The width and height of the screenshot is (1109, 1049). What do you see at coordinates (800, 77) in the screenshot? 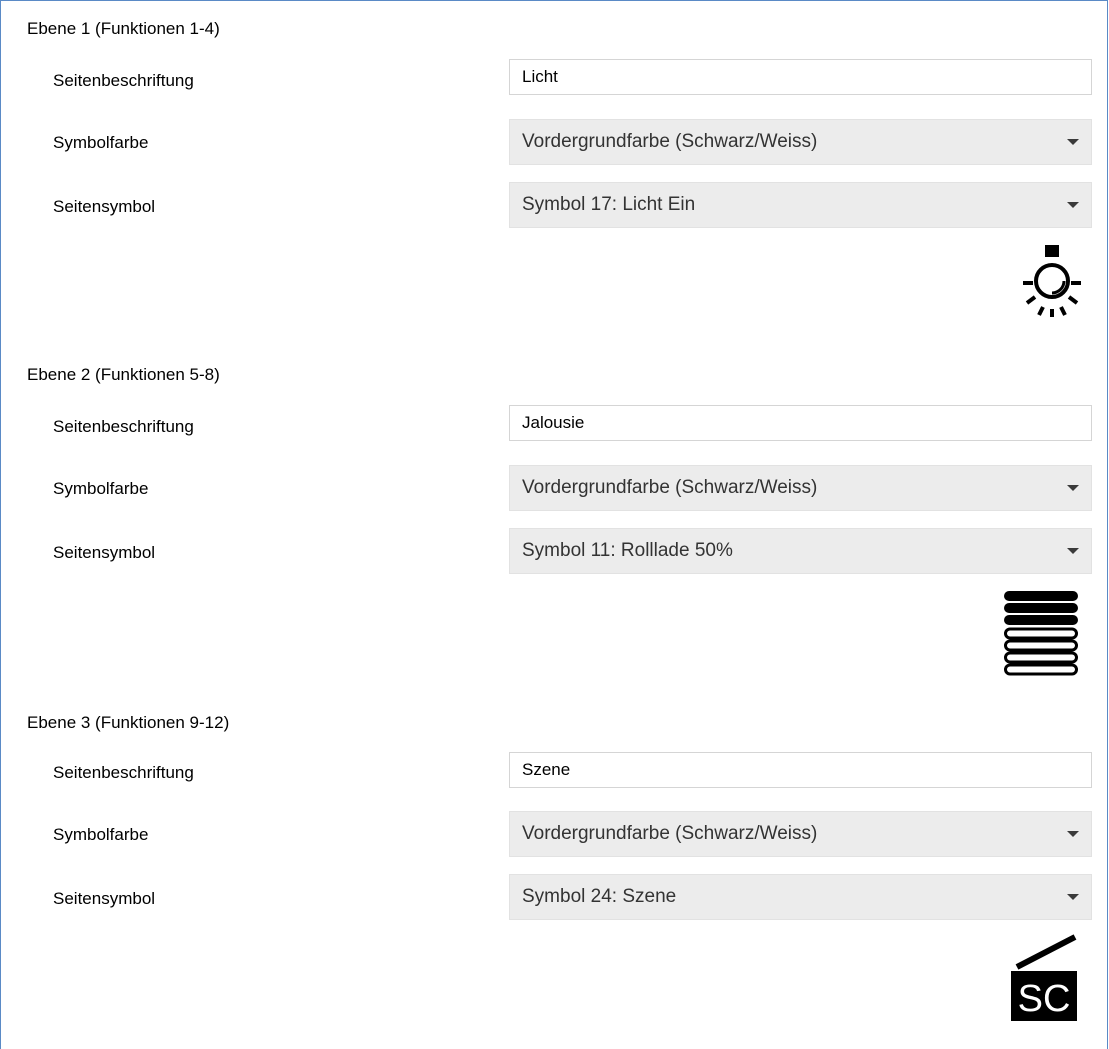
I see `caption-input-ebene-1: Licht` at bounding box center [800, 77].